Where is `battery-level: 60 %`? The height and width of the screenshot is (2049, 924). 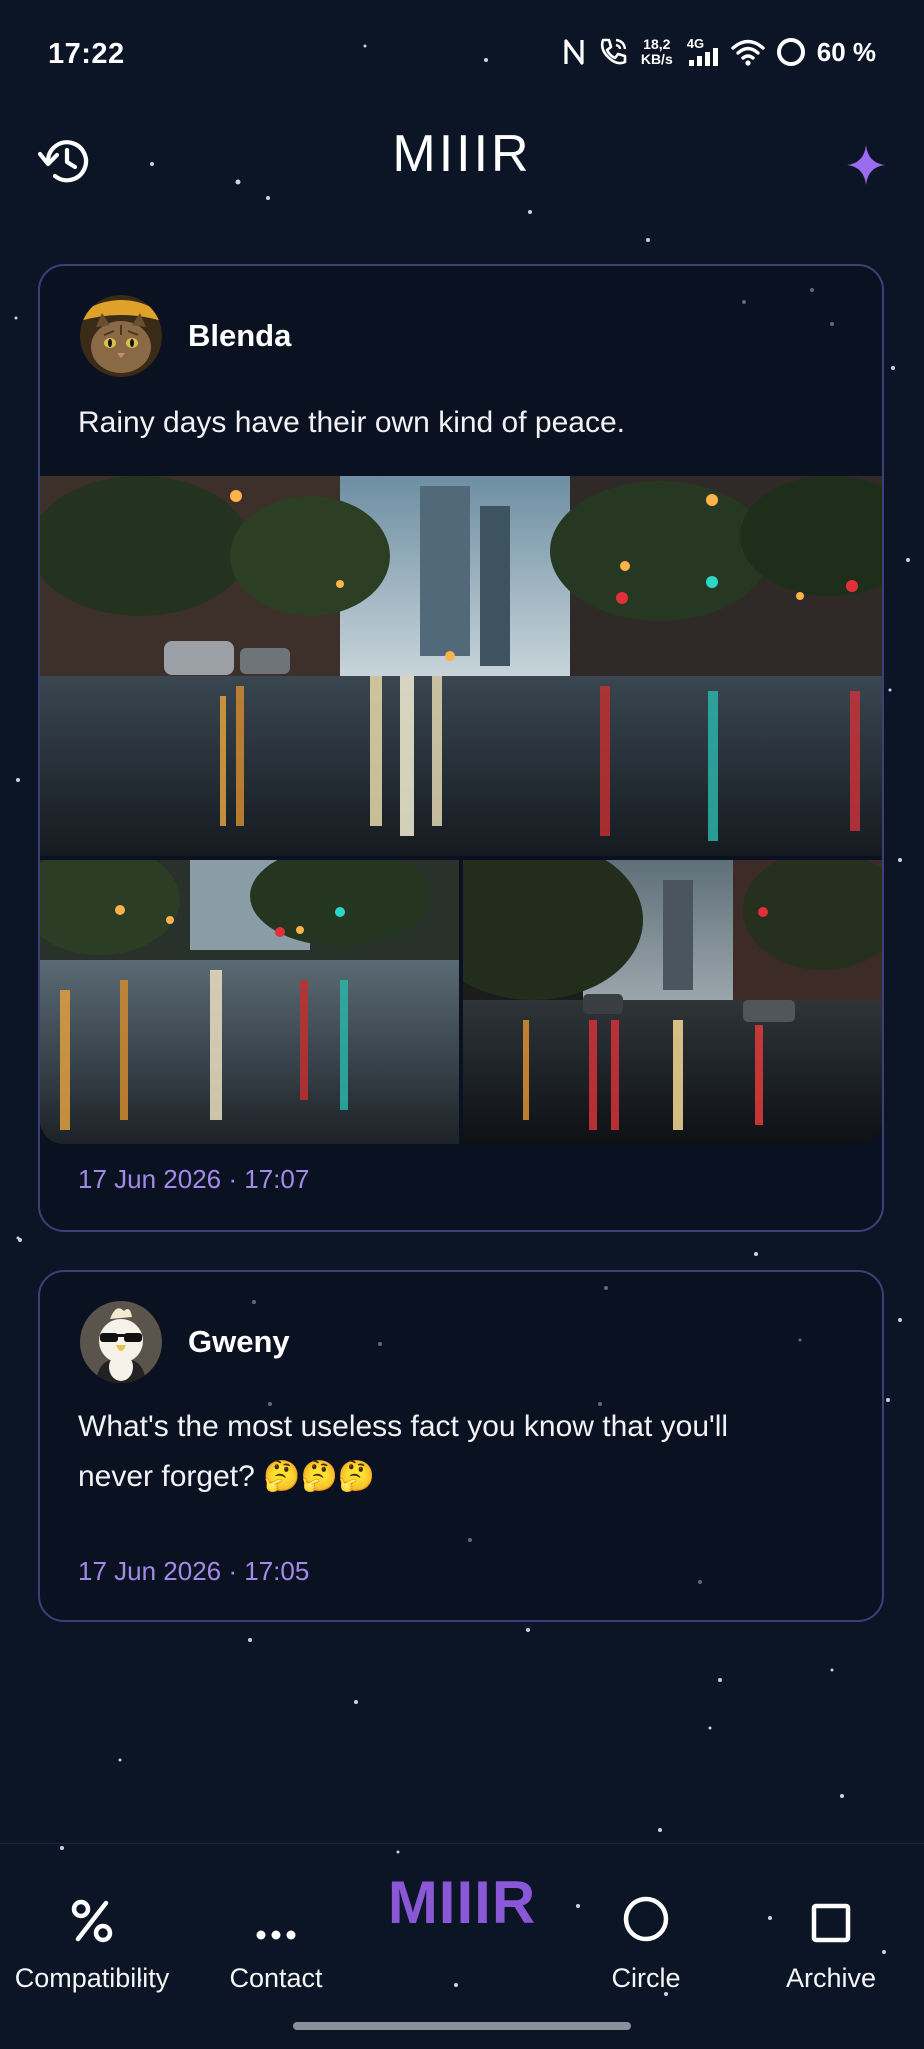
battery-level: 60 % is located at coordinates (846, 51).